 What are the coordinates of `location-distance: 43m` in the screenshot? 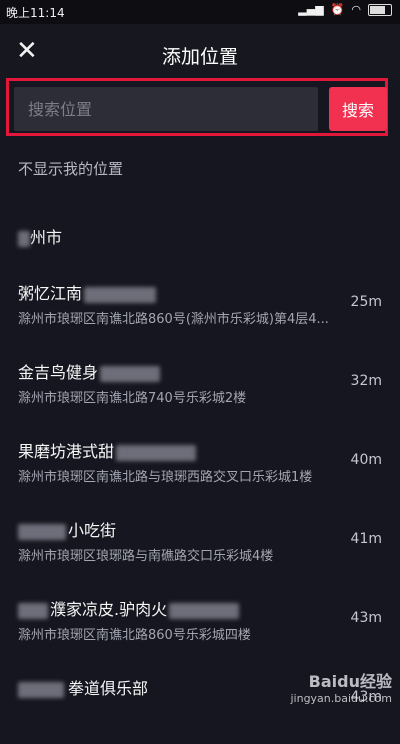 It's located at (366, 618).